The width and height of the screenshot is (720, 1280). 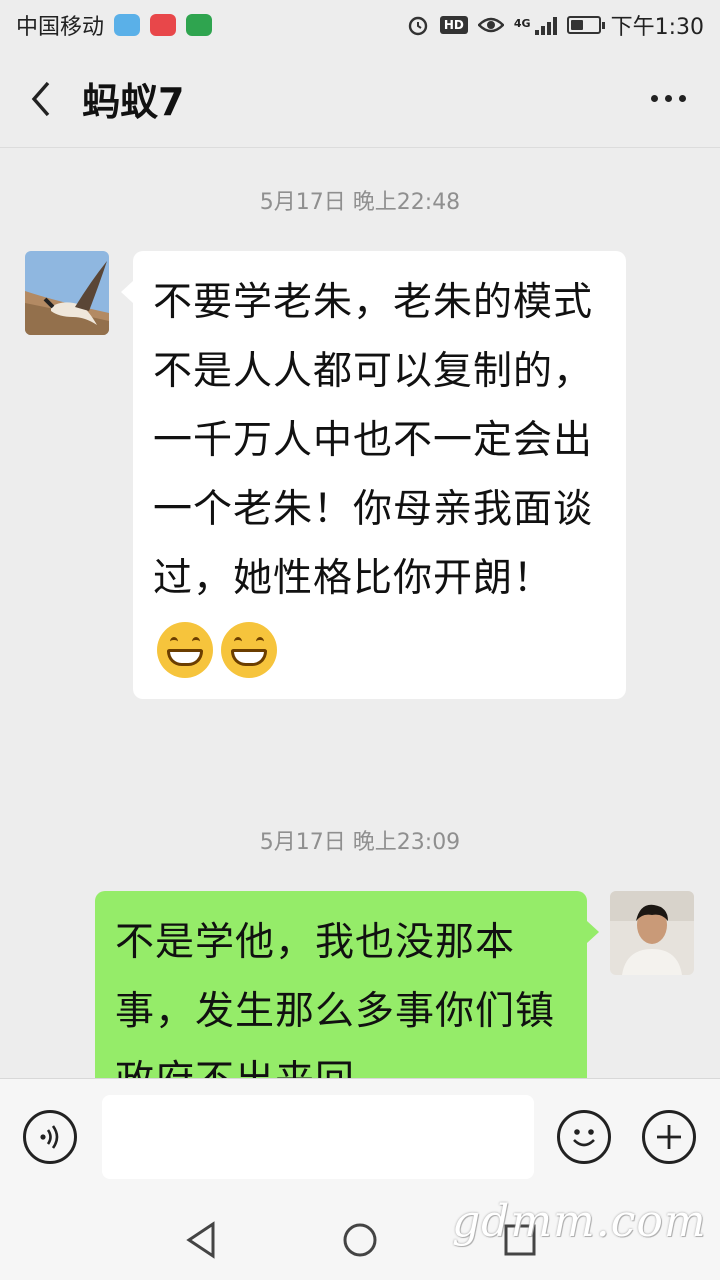 I want to click on user-avatar, so click(x=652, y=933).